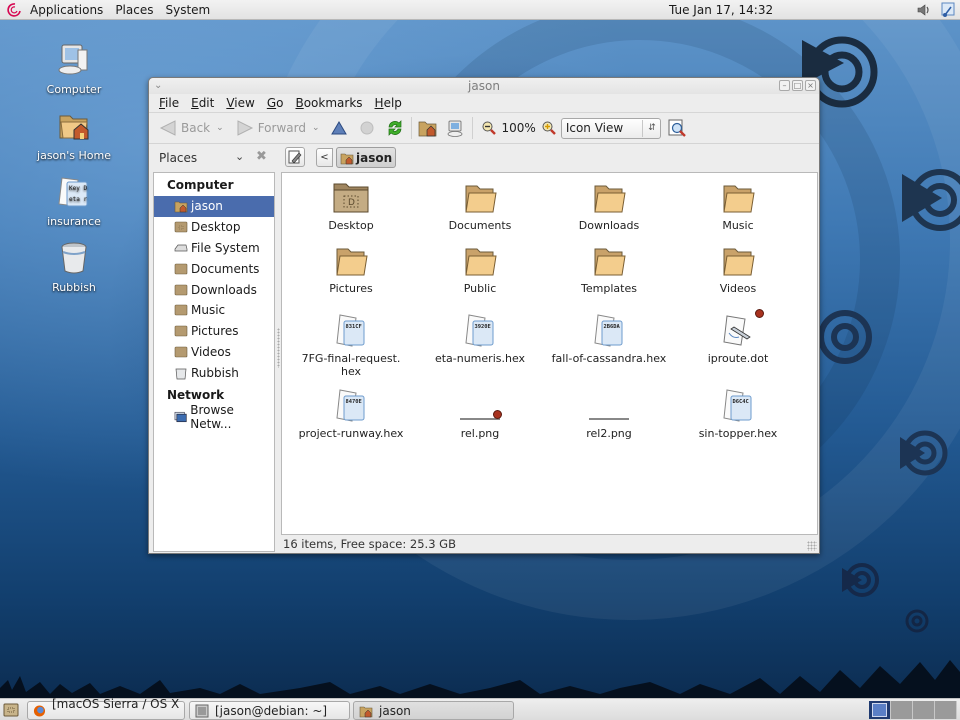 The width and height of the screenshot is (960, 720). What do you see at coordinates (74, 201) in the screenshot?
I see `desktop-icon-insurance: Key D eta r insurance` at bounding box center [74, 201].